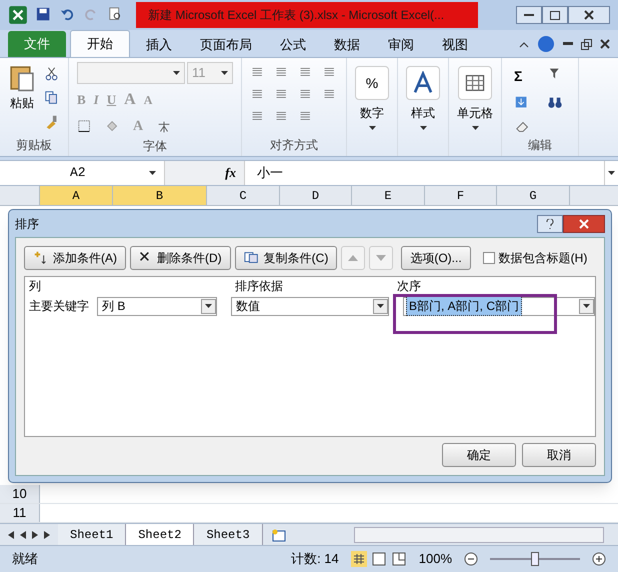 The image size is (618, 572). What do you see at coordinates (294, 145) in the screenshot?
I see `ribbon-group-label: 对齐方式` at bounding box center [294, 145].